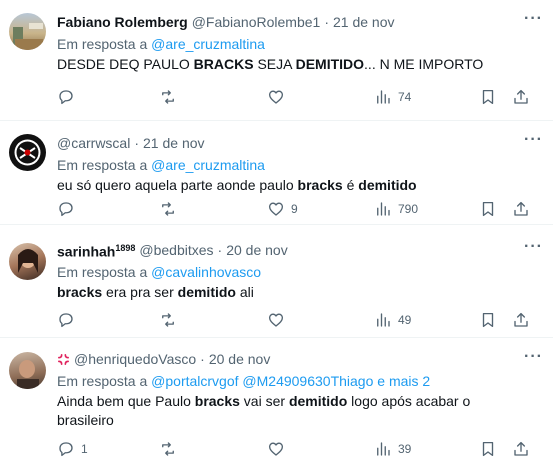  What do you see at coordinates (299, 44) in the screenshot?
I see `reply-context: Em resposta a @are_cruzmaltina` at bounding box center [299, 44].